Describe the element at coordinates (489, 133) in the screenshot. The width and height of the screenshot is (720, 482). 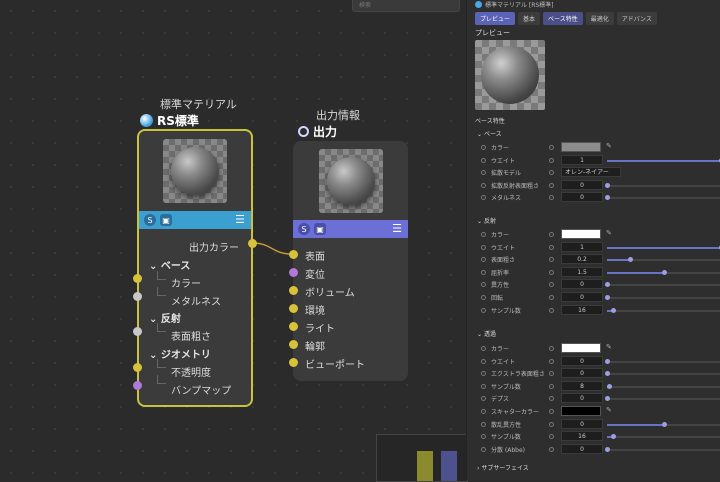
I see `group-base: ⌄ ベース` at that location.